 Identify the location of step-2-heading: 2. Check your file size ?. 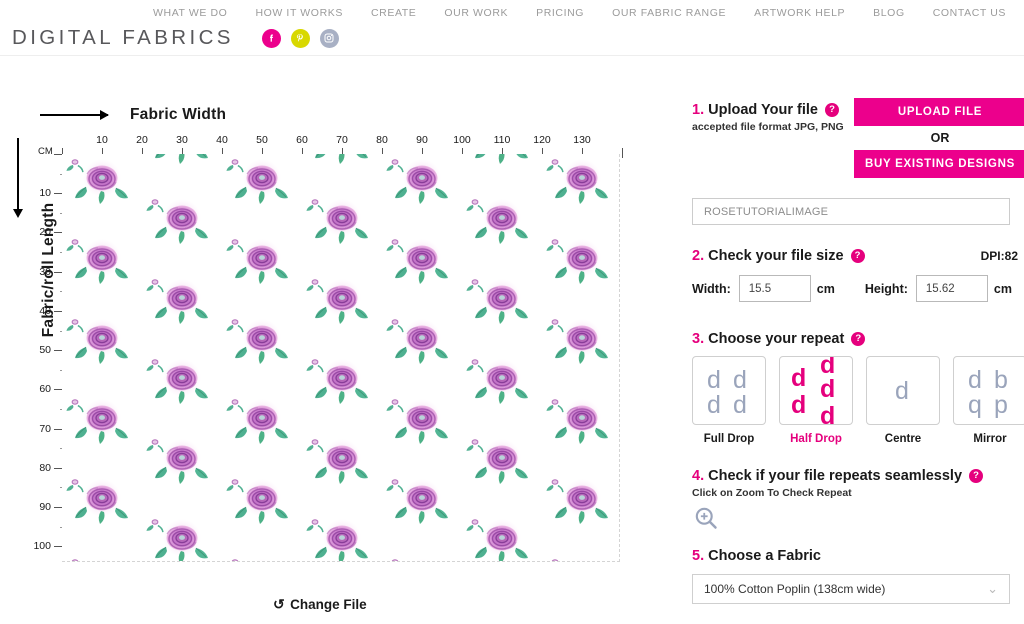
(858, 256).